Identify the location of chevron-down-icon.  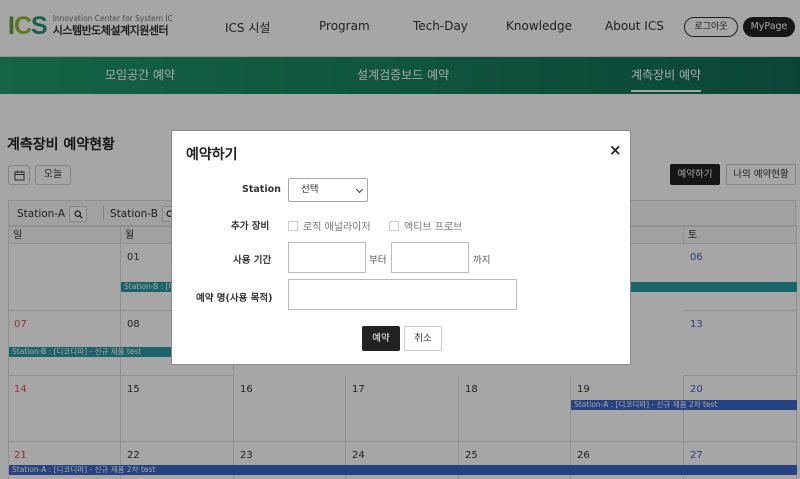
(359, 189).